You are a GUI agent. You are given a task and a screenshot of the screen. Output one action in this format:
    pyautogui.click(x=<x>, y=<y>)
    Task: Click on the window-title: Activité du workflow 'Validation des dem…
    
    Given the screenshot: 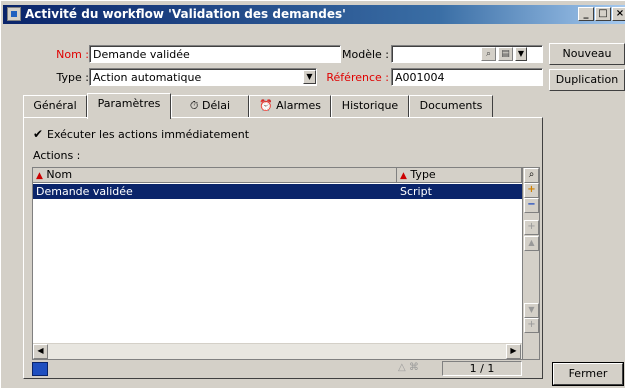 What is the action you would take?
    pyautogui.click(x=185, y=14)
    